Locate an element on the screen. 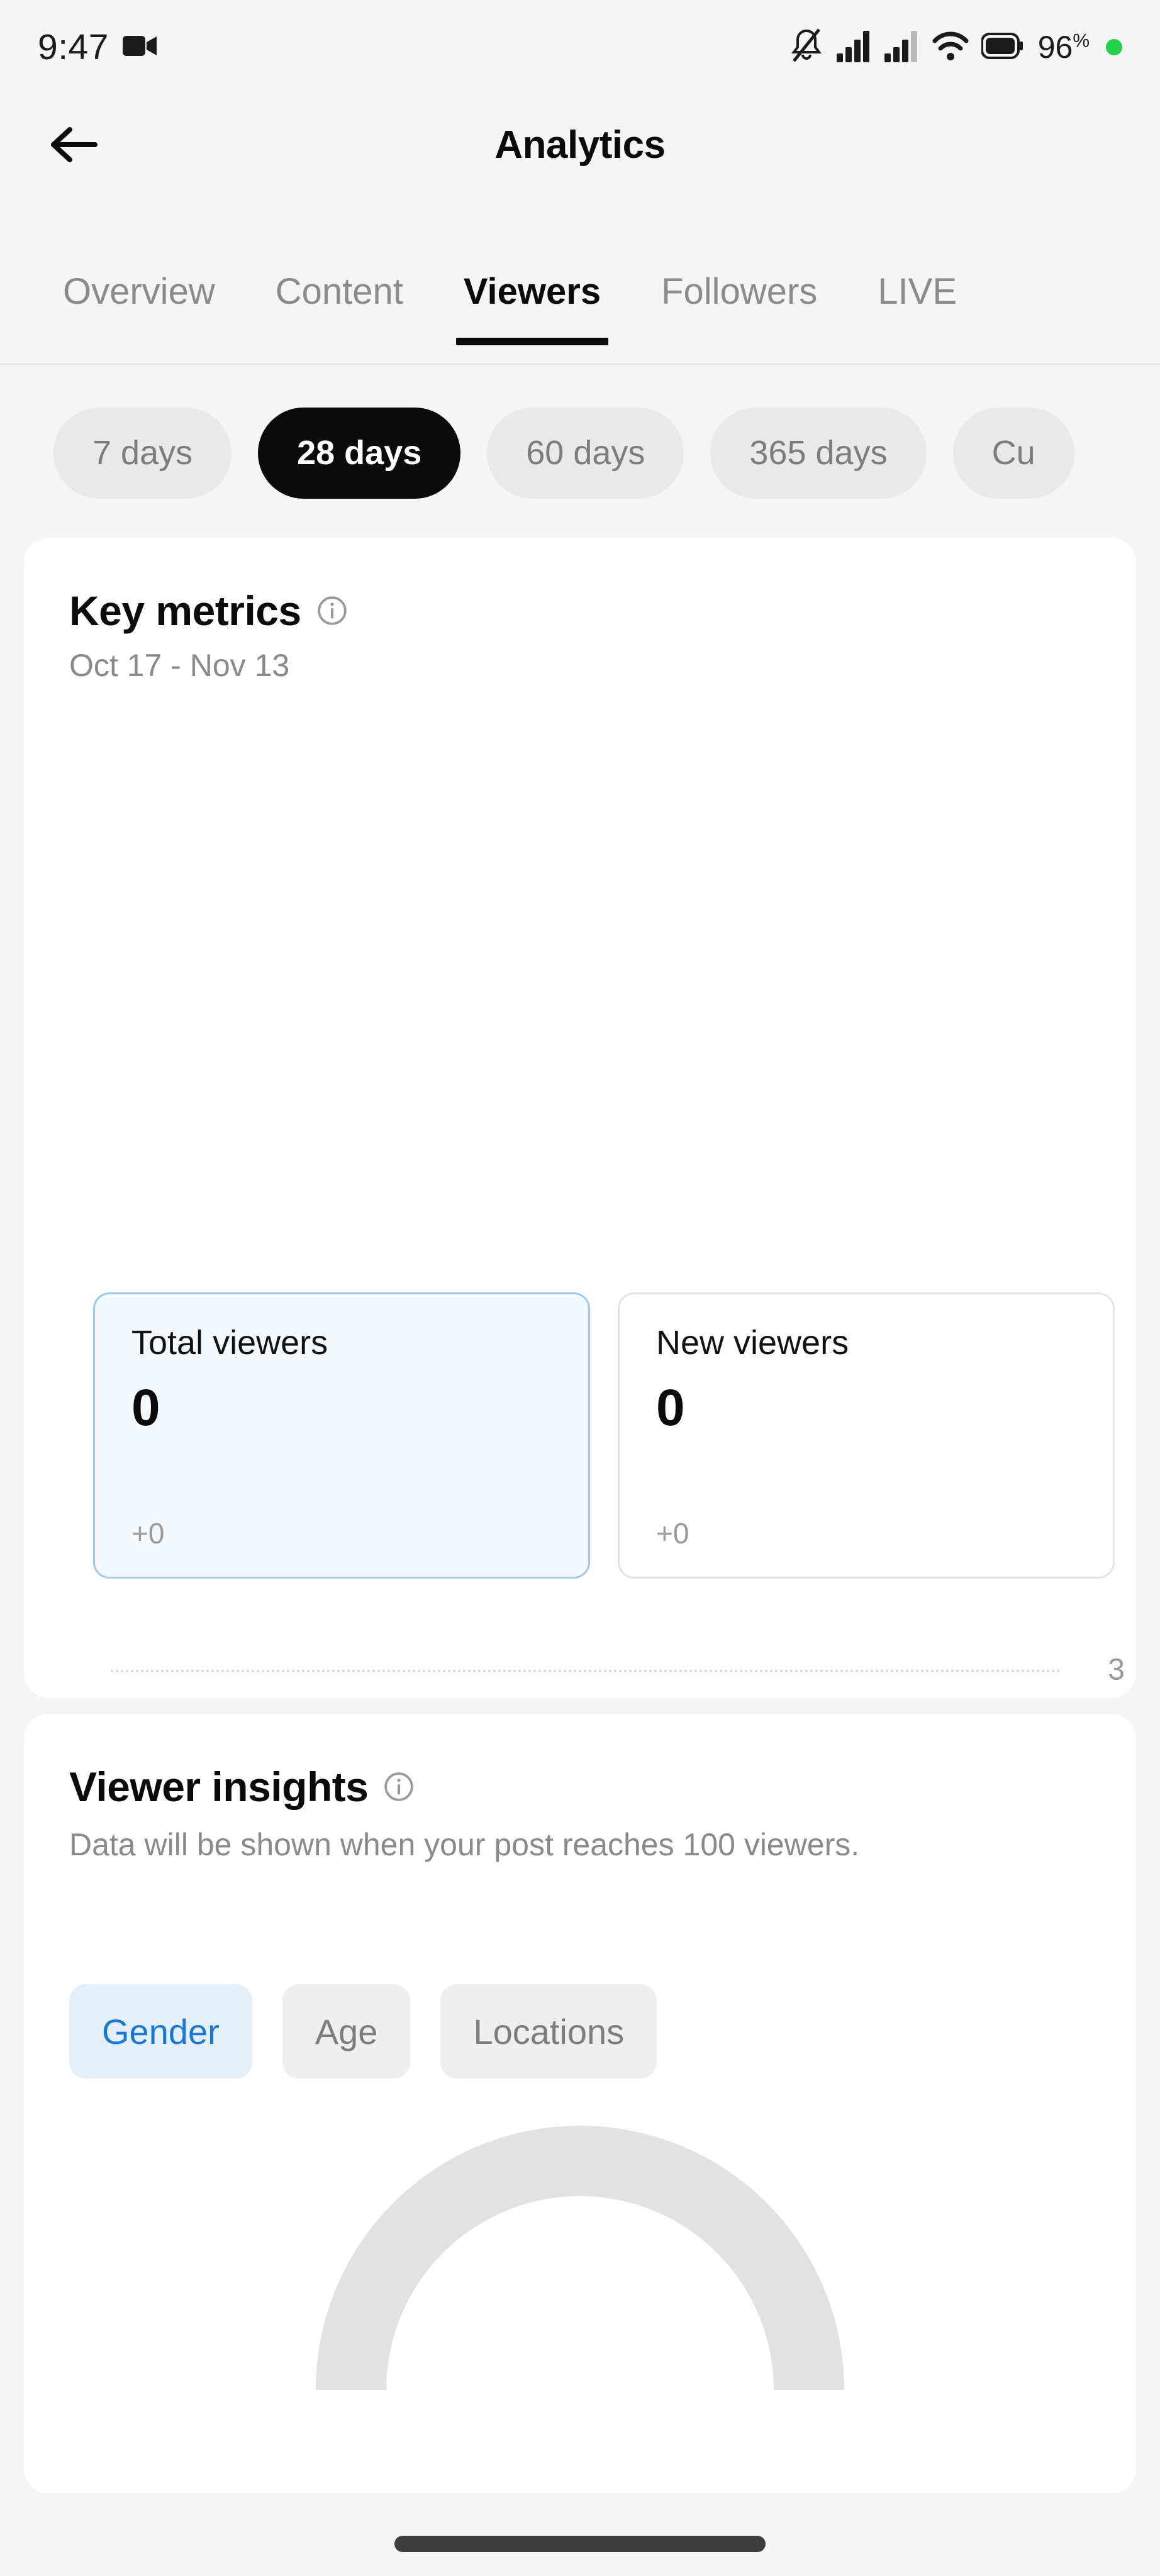 This screenshot has height=2576, width=1160. tab-live: LIVE is located at coordinates (917, 276).